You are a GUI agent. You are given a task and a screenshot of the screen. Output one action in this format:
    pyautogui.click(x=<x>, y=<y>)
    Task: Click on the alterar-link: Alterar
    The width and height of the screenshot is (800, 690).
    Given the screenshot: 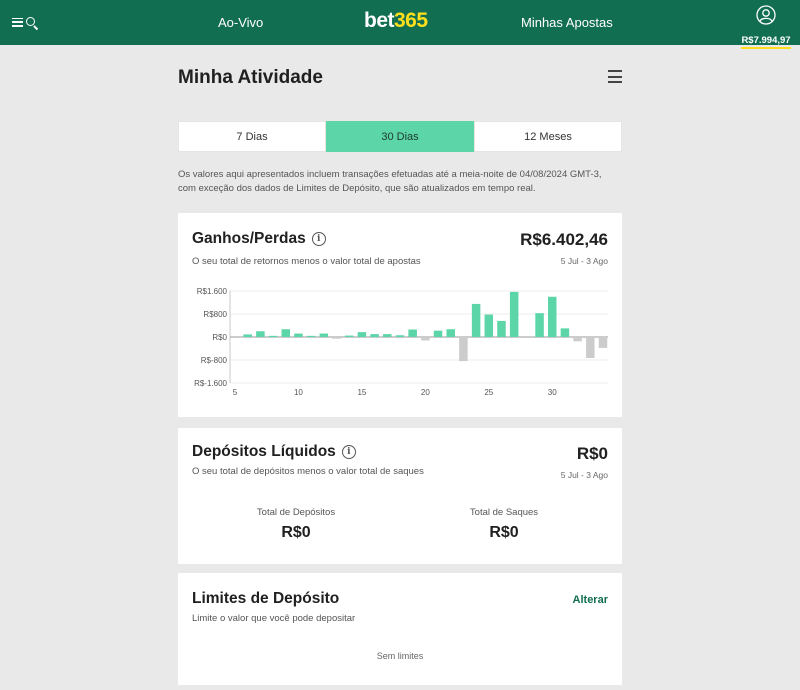 What is the action you would take?
    pyautogui.click(x=590, y=600)
    